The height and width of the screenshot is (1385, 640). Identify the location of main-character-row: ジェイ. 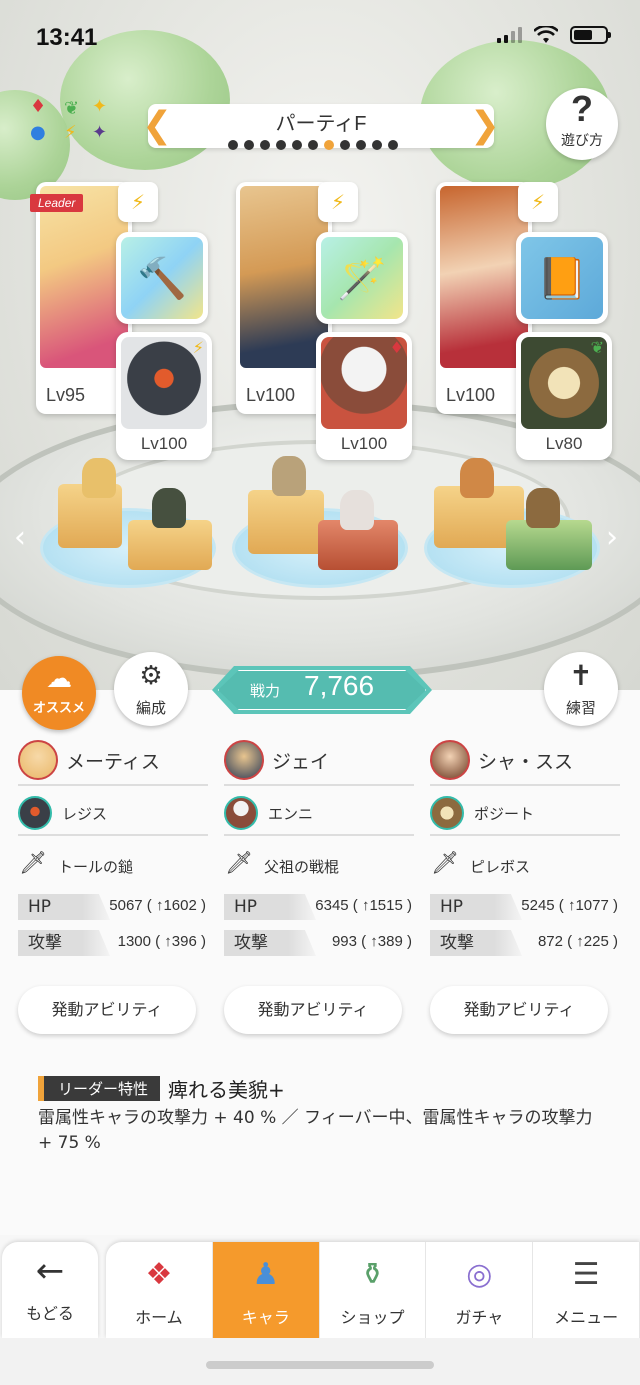
(319, 763).